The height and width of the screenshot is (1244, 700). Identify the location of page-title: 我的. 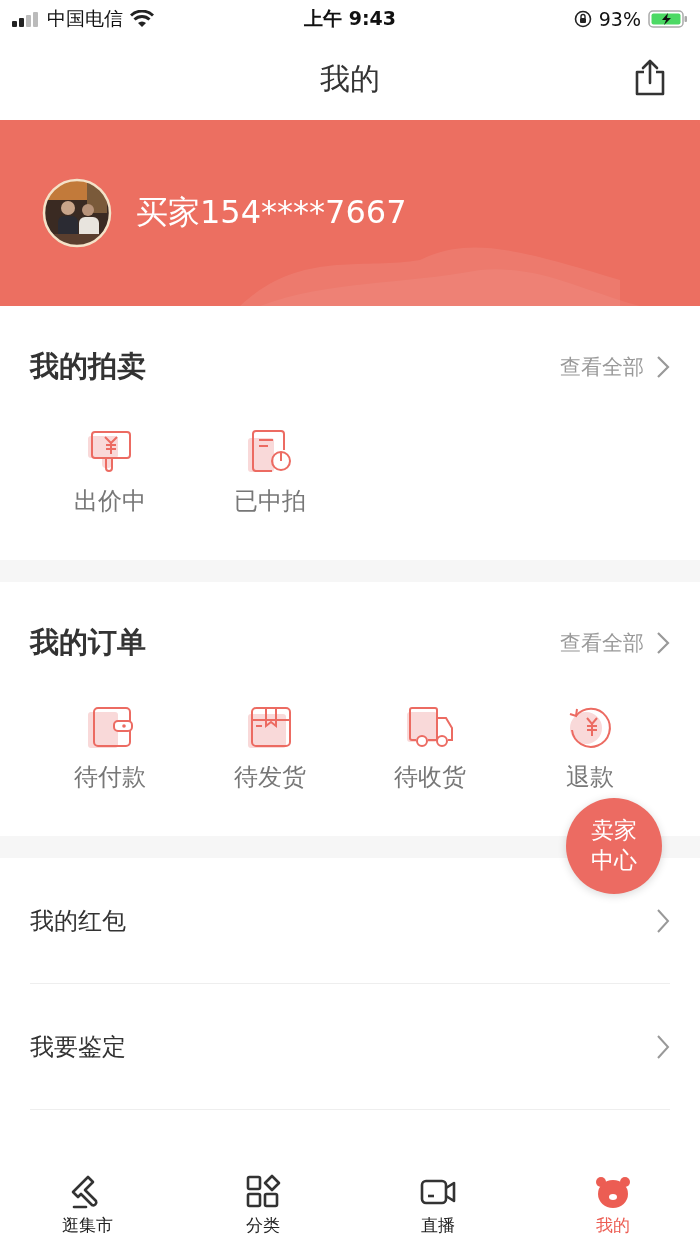
(350, 78).